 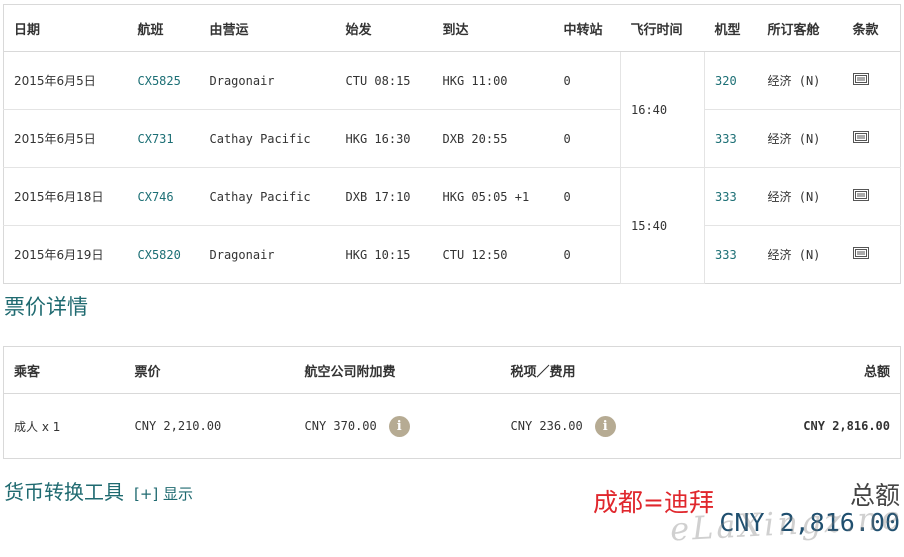 I want to click on flight-duration: 15:40, so click(x=662, y=225).